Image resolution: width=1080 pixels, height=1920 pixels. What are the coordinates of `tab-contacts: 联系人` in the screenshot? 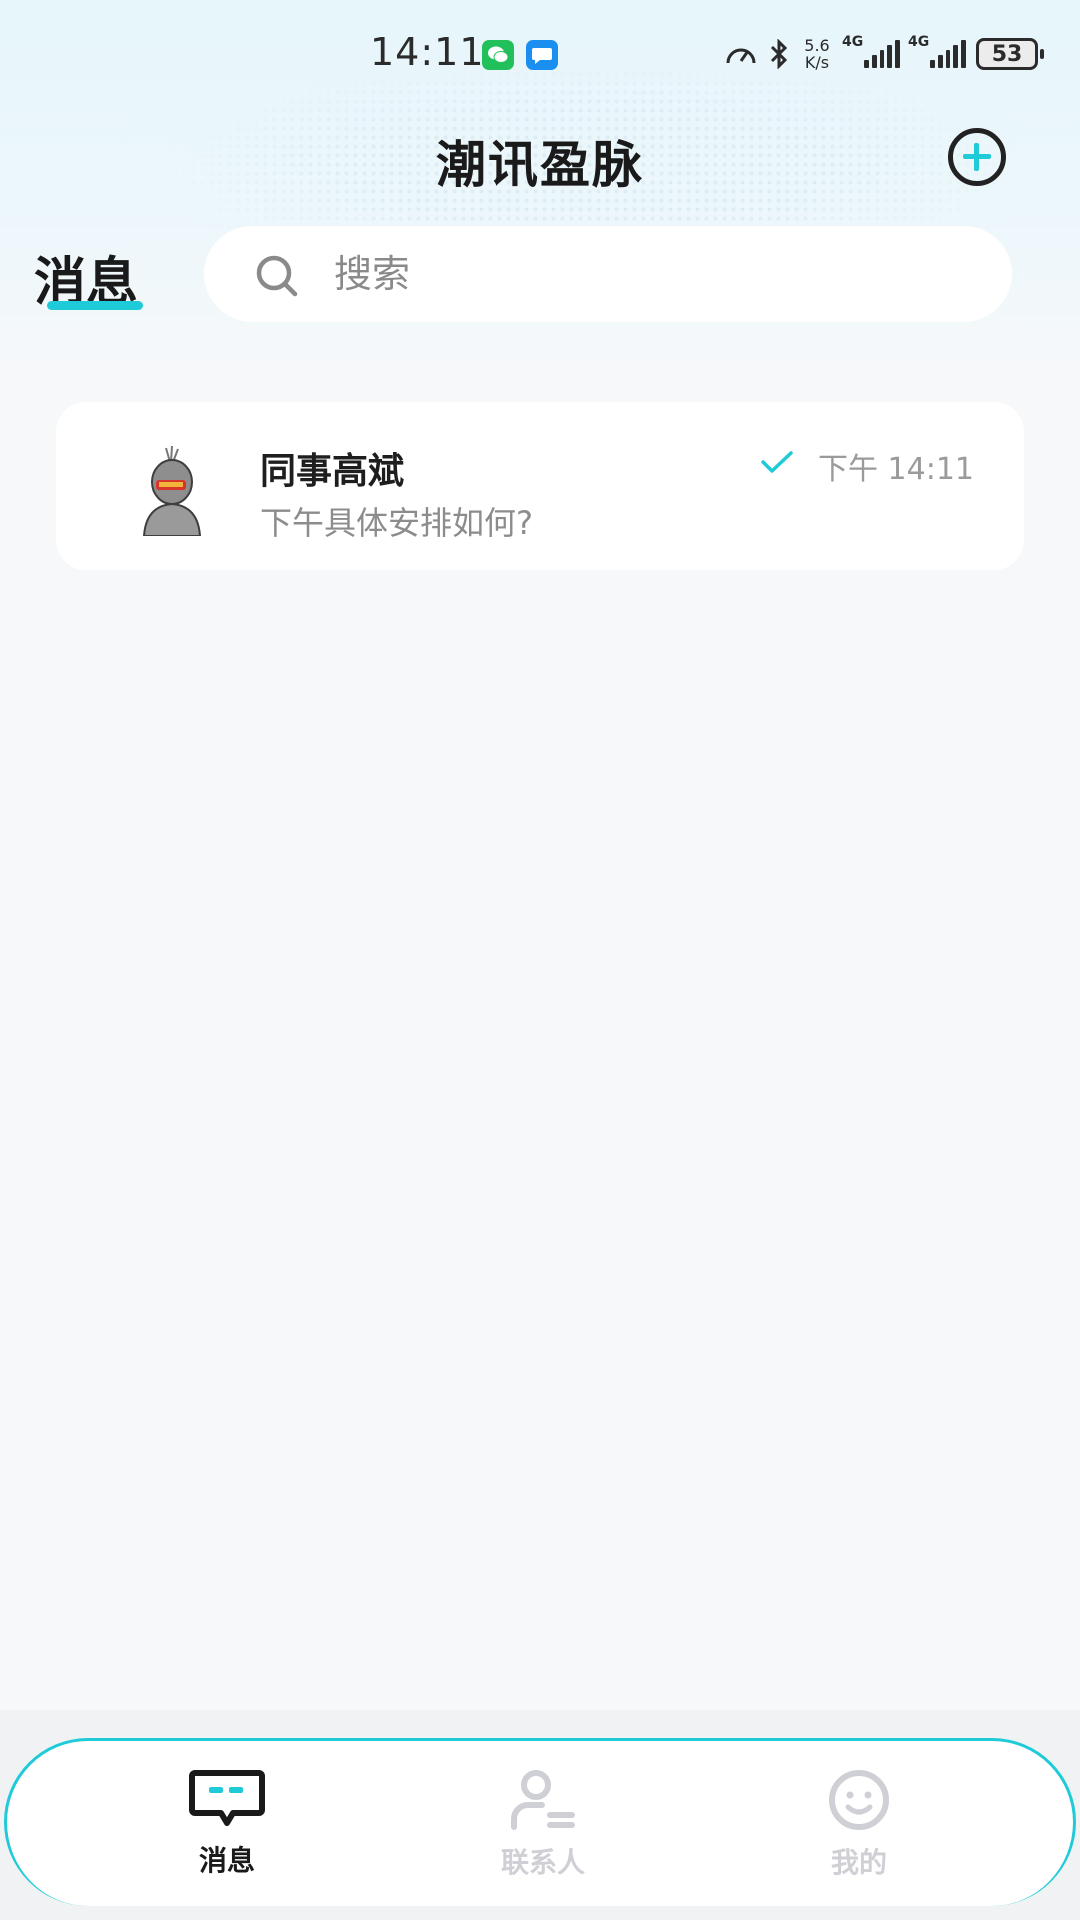 It's located at (543, 1825).